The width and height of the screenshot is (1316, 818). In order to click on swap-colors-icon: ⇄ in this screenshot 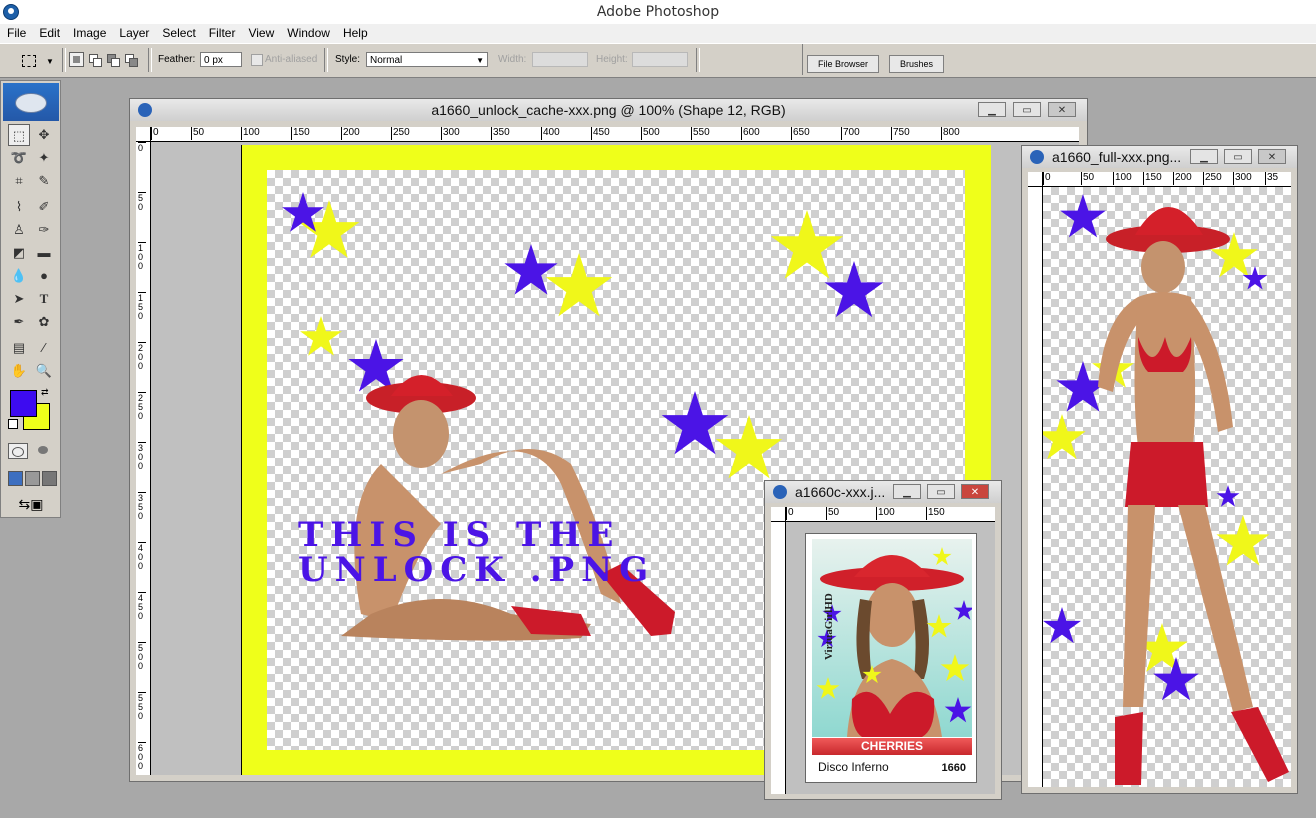, I will do `click(45, 392)`.